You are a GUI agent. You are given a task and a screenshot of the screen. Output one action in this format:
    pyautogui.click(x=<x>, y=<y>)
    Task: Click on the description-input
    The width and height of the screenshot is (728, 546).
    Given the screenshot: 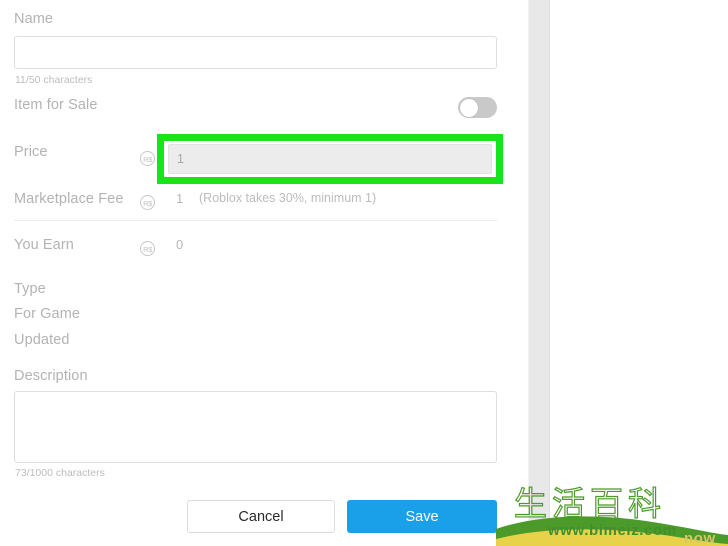 What is the action you would take?
    pyautogui.click(x=255, y=427)
    